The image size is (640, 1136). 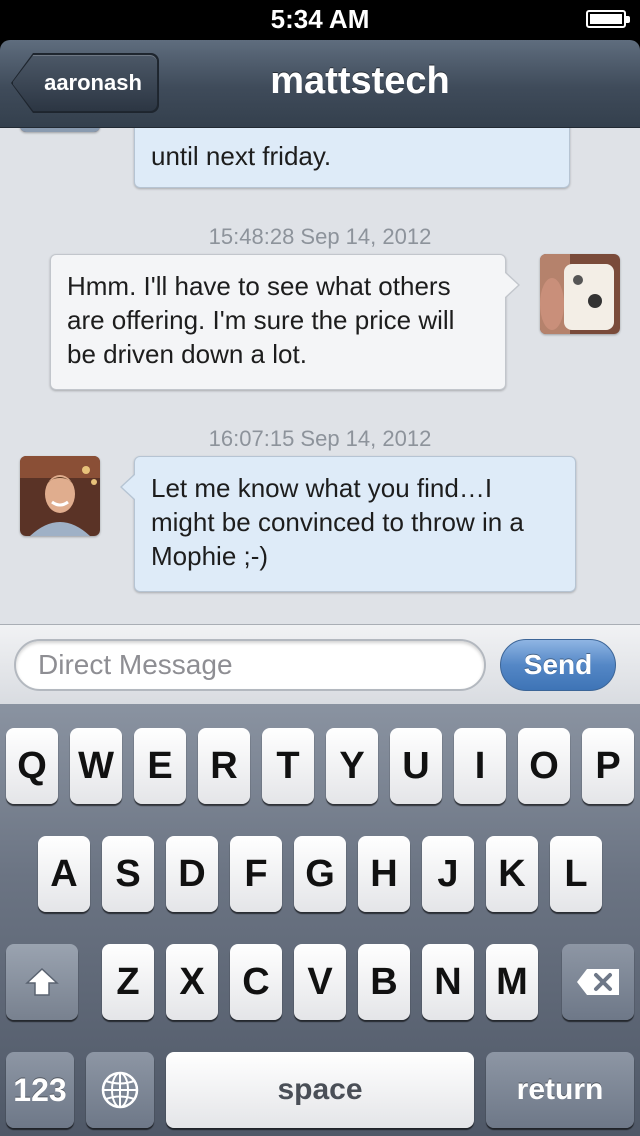 I want to click on backspace-icon, so click(x=598, y=982).